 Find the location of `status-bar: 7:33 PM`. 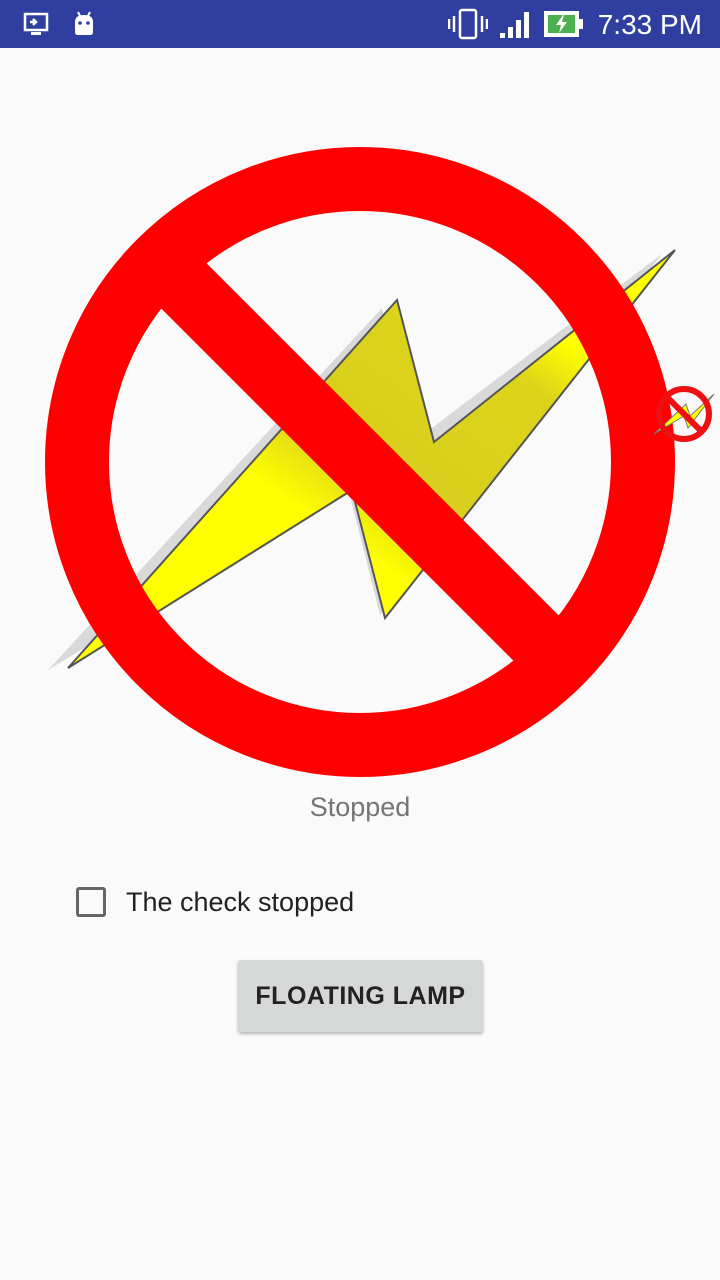

status-bar: 7:33 PM is located at coordinates (360, 24).